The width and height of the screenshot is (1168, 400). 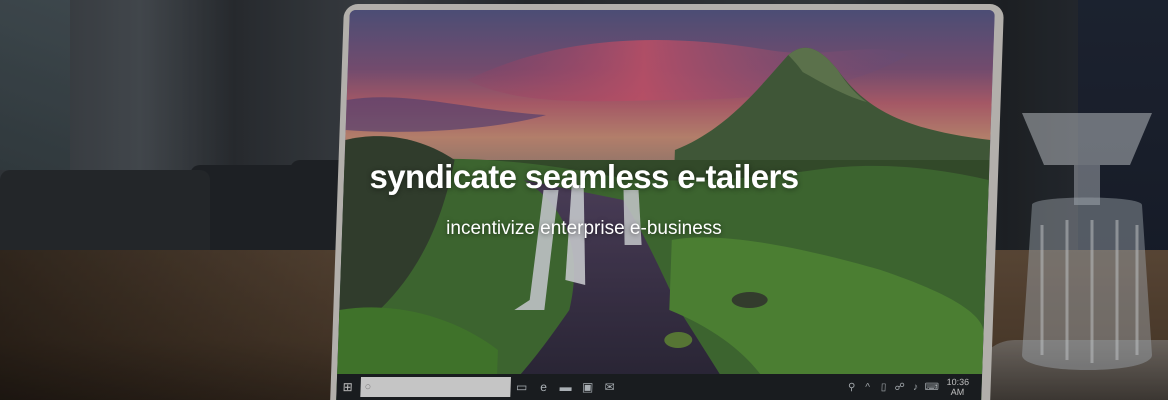 What do you see at coordinates (584, 228) in the screenshot?
I see `hero-subheading: incentivize enterprise e-business` at bounding box center [584, 228].